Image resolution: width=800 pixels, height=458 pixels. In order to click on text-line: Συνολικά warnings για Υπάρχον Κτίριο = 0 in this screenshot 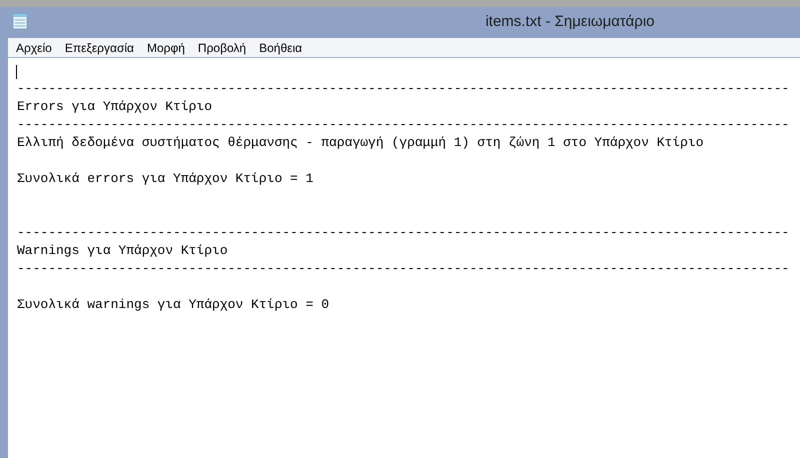, I will do `click(173, 305)`.